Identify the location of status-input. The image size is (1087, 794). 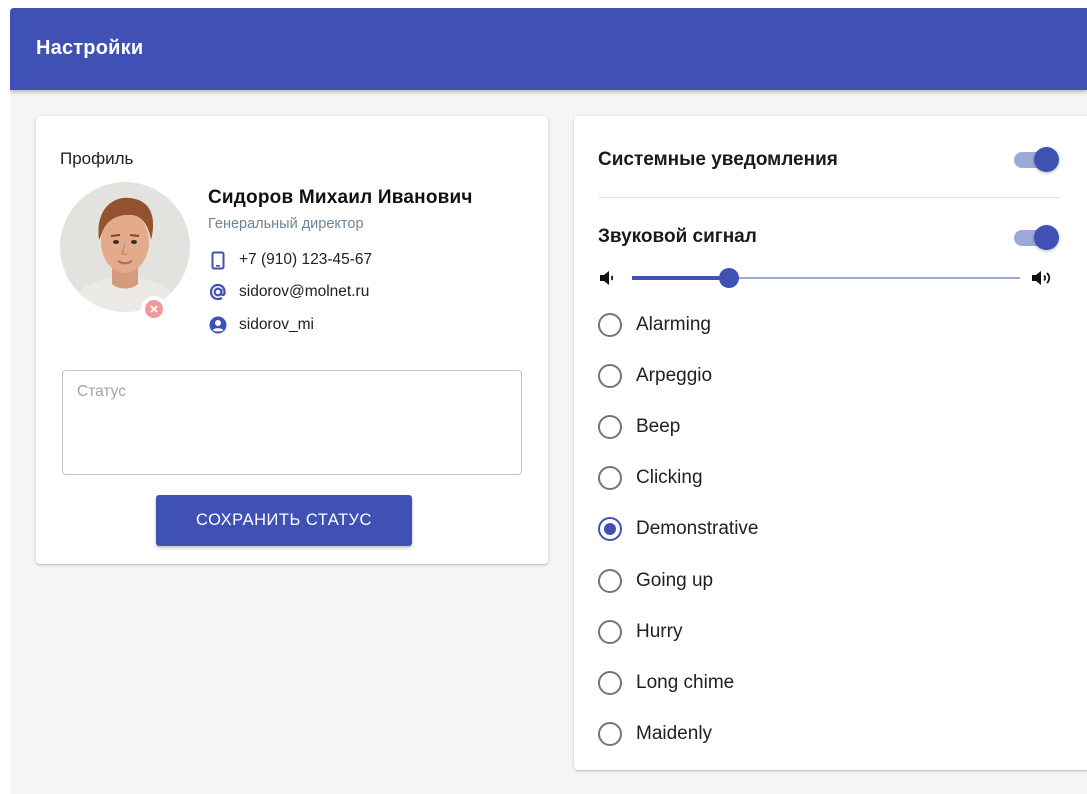
(292, 422).